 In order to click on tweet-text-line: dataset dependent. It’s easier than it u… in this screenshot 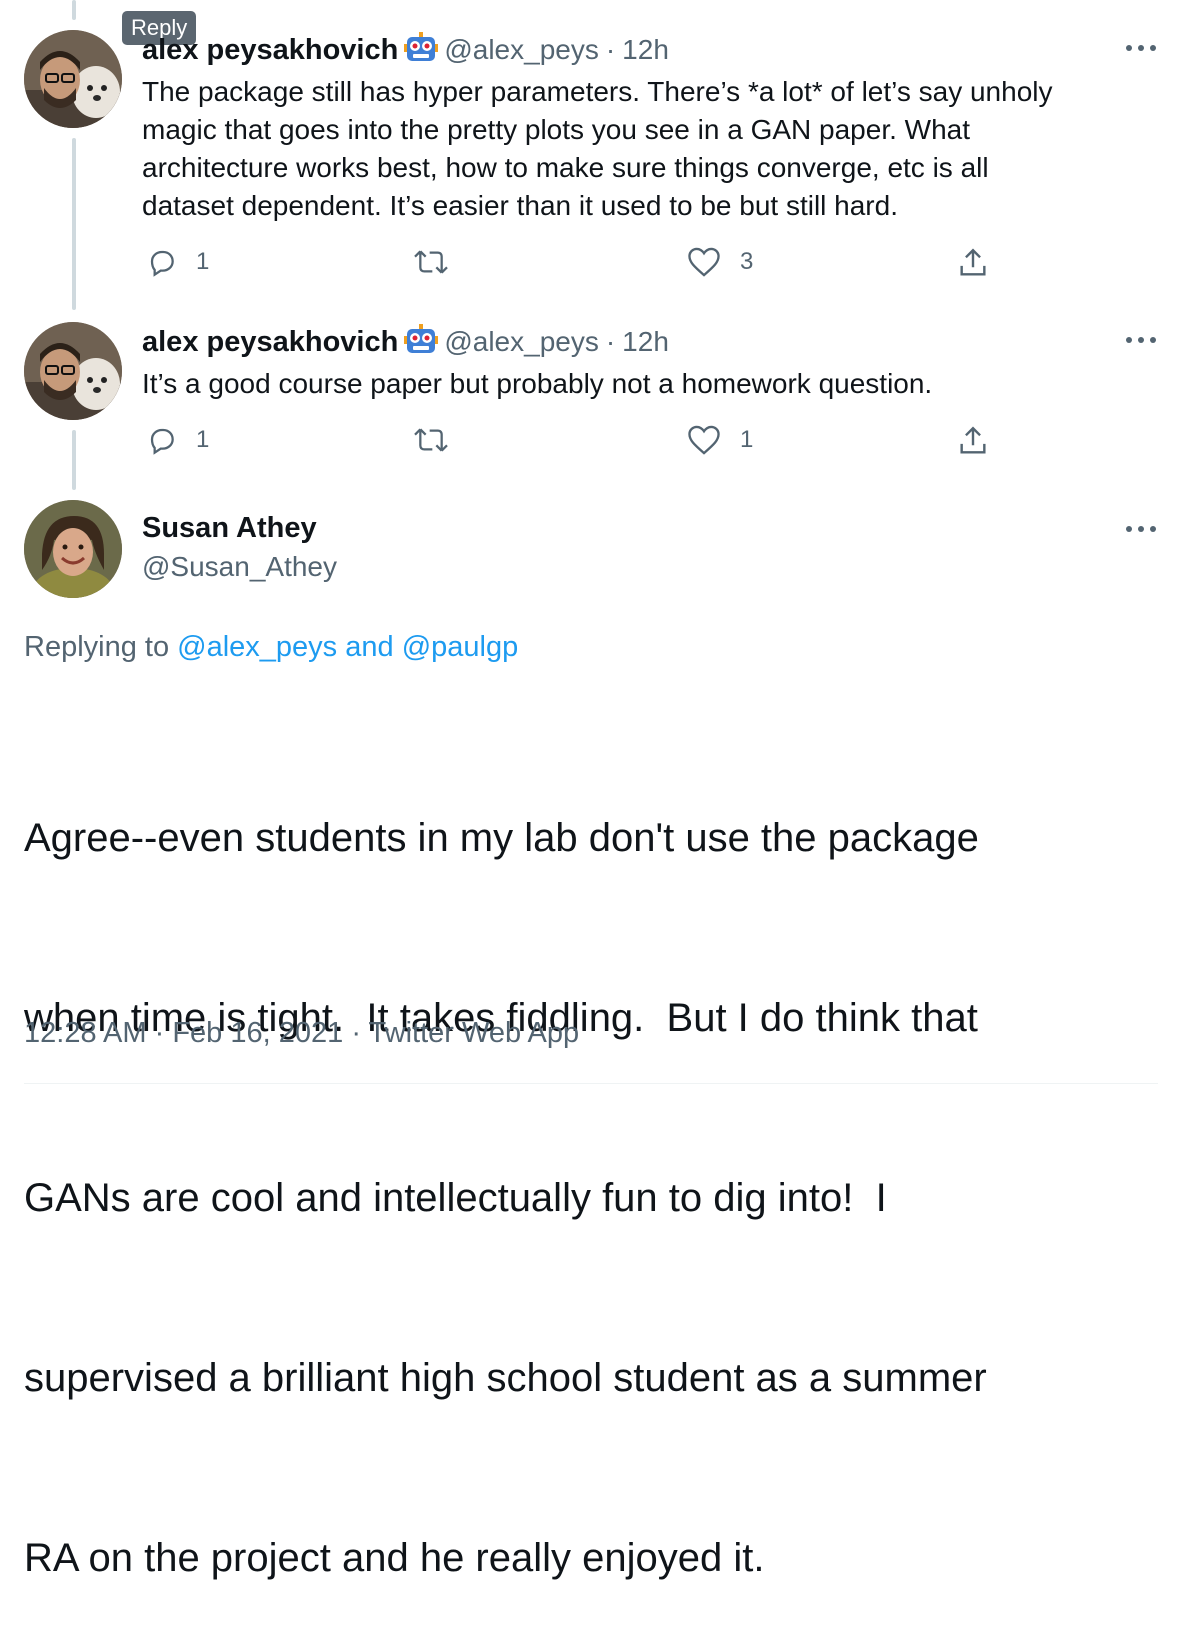, I will do `click(520, 205)`.